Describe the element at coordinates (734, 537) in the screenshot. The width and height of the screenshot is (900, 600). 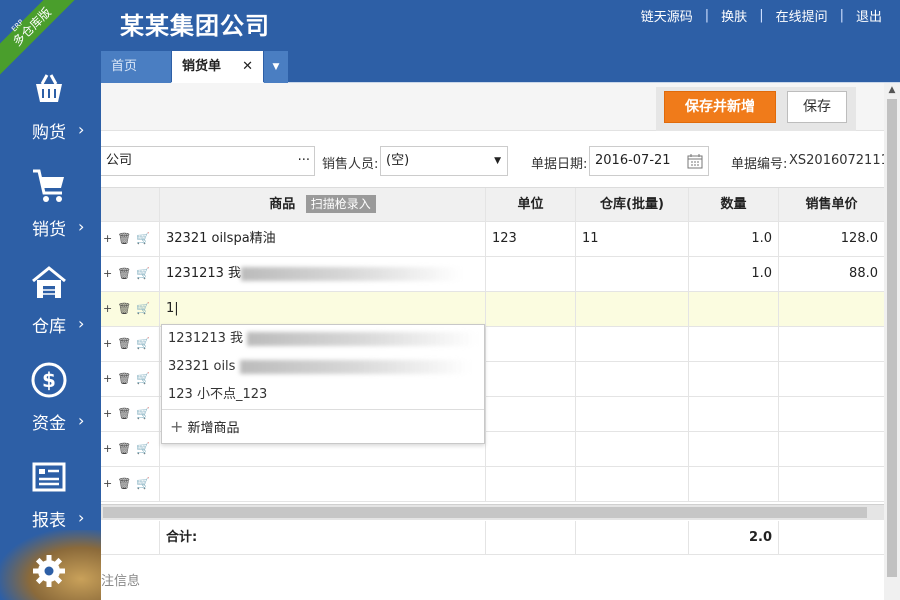
I see `total-quantity: 2.0` at that location.